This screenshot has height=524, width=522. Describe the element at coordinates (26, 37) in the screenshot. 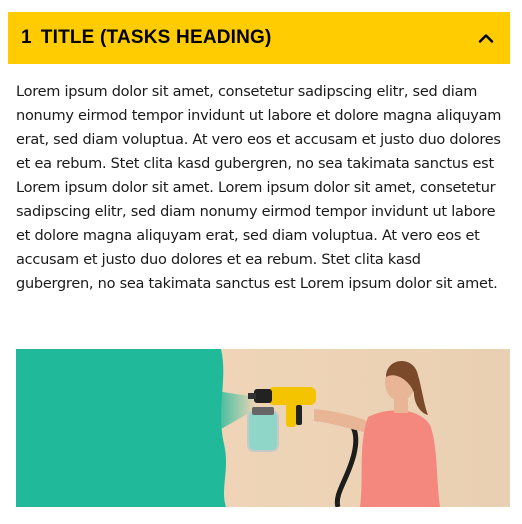

I see `accordion-number: 1` at that location.